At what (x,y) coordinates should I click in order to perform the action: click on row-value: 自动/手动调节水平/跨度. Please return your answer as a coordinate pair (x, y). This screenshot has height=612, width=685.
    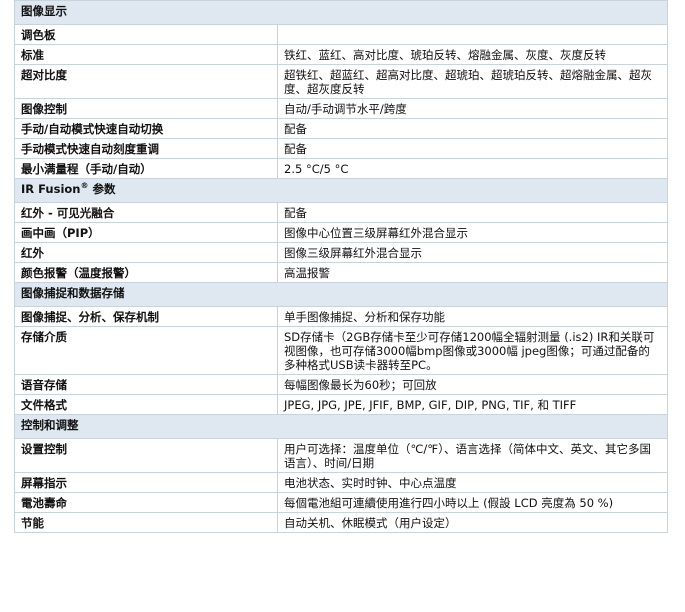
    Looking at the image, I should click on (472, 108).